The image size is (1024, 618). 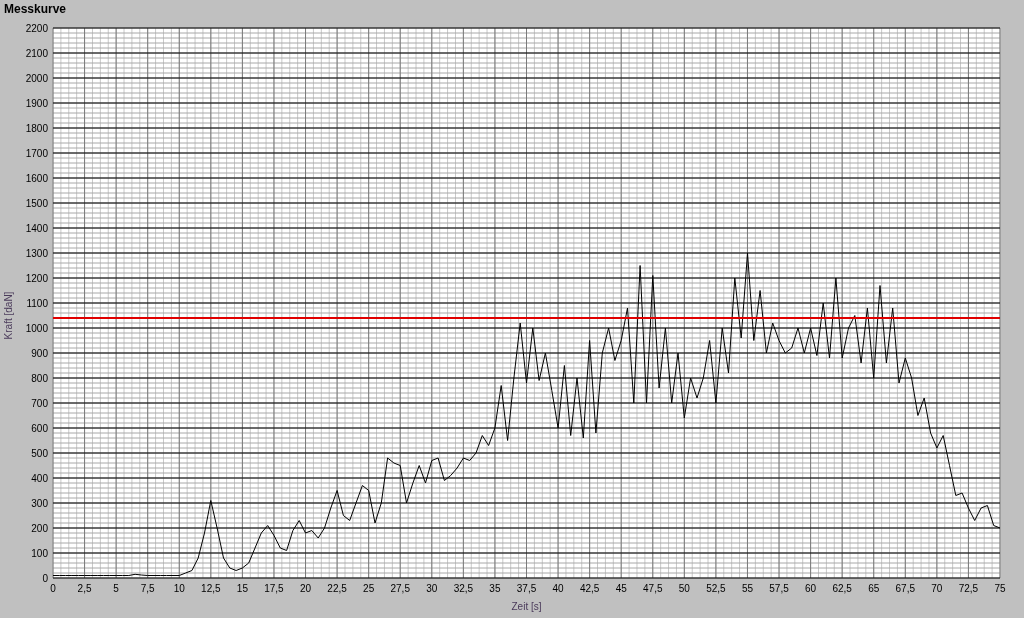 I want to click on tick-label: 72,5, so click(x=968, y=588).